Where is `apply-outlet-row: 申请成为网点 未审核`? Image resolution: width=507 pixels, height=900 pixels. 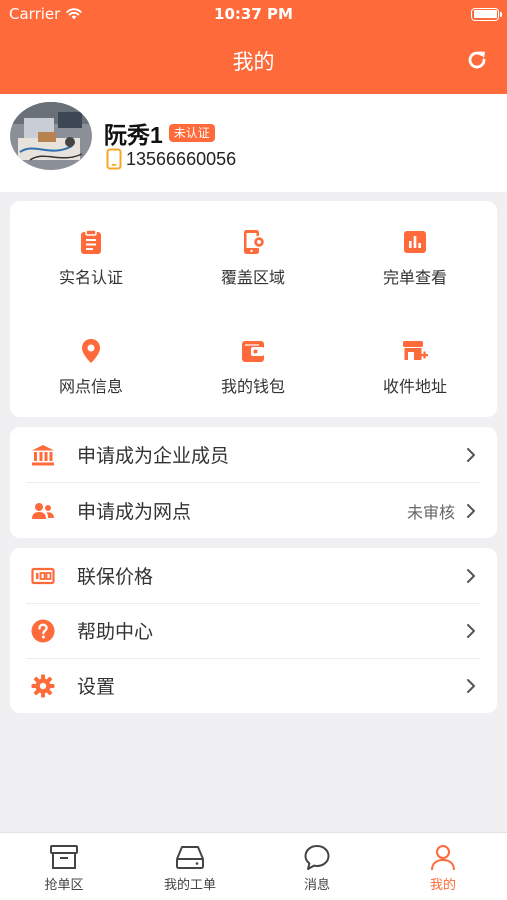 apply-outlet-row: 申请成为网点 未审核 is located at coordinates (253, 510).